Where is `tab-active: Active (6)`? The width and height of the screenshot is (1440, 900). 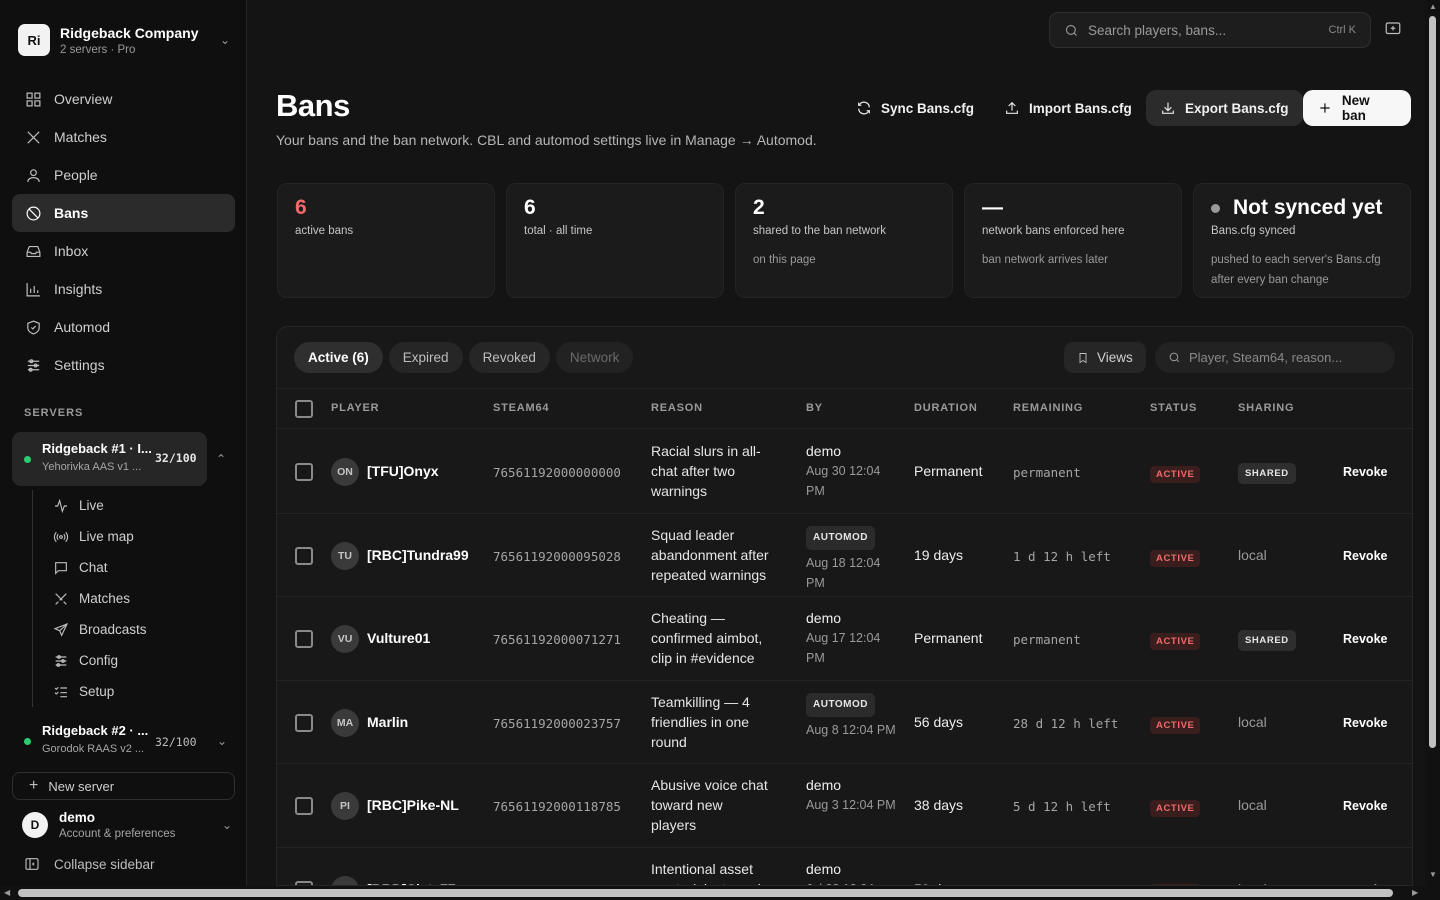
tab-active: Active (6) is located at coordinates (338, 357).